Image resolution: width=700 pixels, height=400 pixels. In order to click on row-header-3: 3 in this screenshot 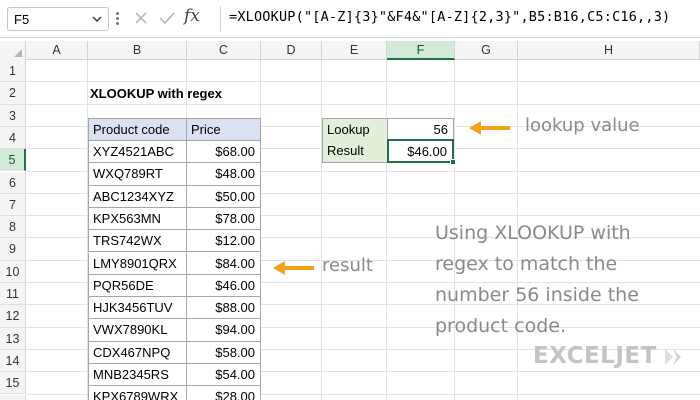, I will do `click(13, 115)`.